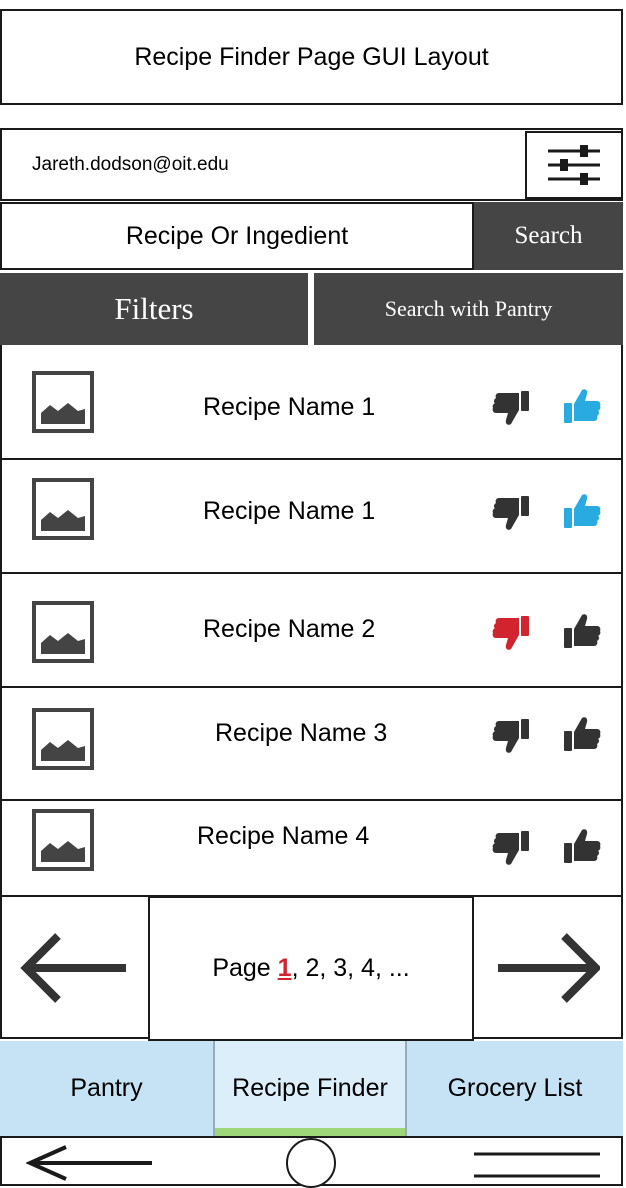  What do you see at coordinates (310, 1088) in the screenshot?
I see `tab-recipe-finder: Recipe Finder` at bounding box center [310, 1088].